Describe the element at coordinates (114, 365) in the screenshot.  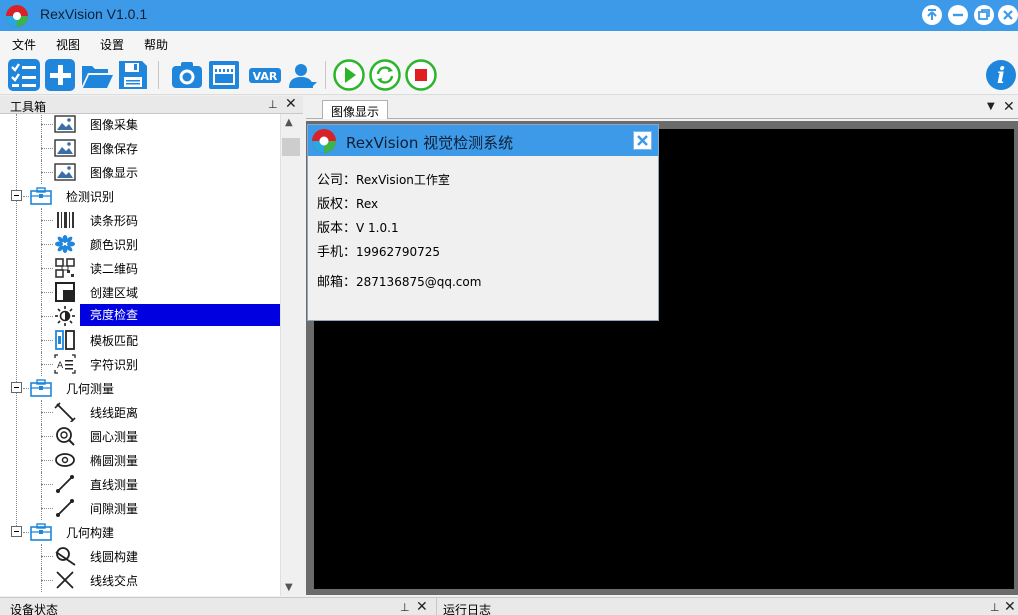
I see `tree-item-label: 字符识别` at that location.